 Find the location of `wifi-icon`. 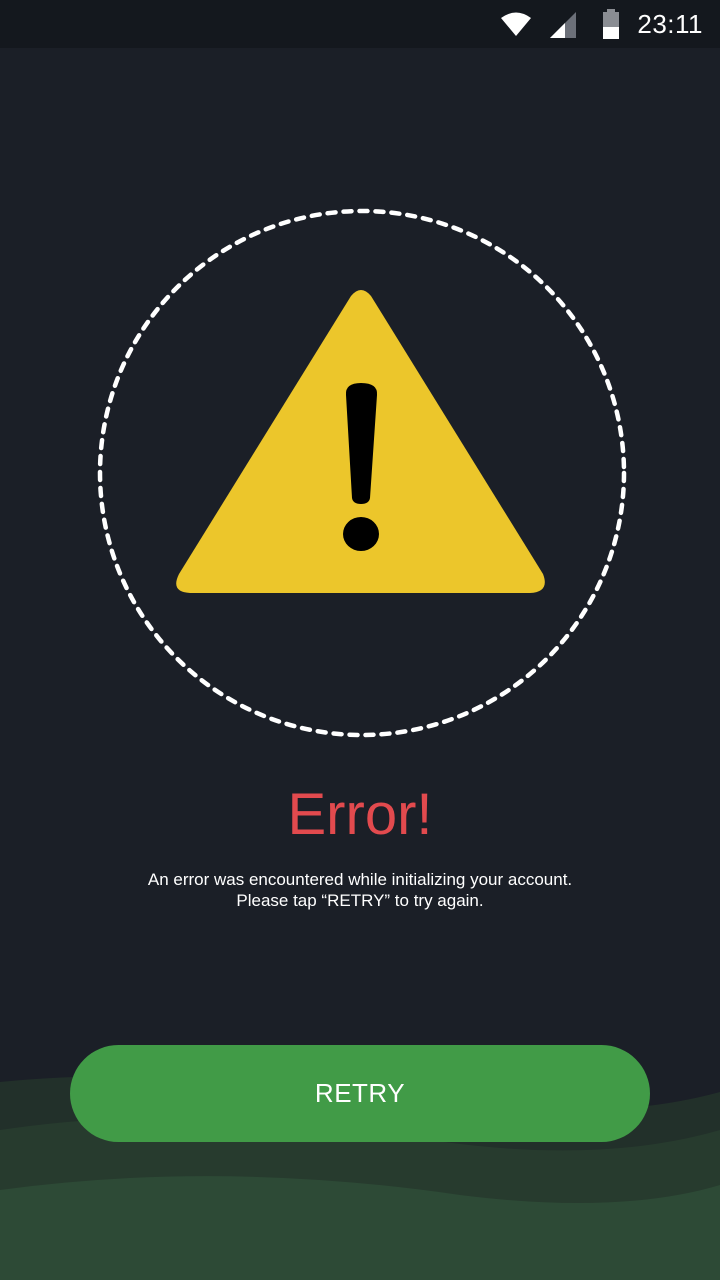

wifi-icon is located at coordinates (516, 24).